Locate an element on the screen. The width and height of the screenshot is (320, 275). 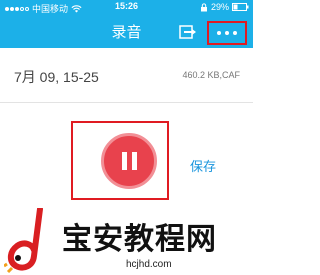
more-button is located at coordinates (227, 33).